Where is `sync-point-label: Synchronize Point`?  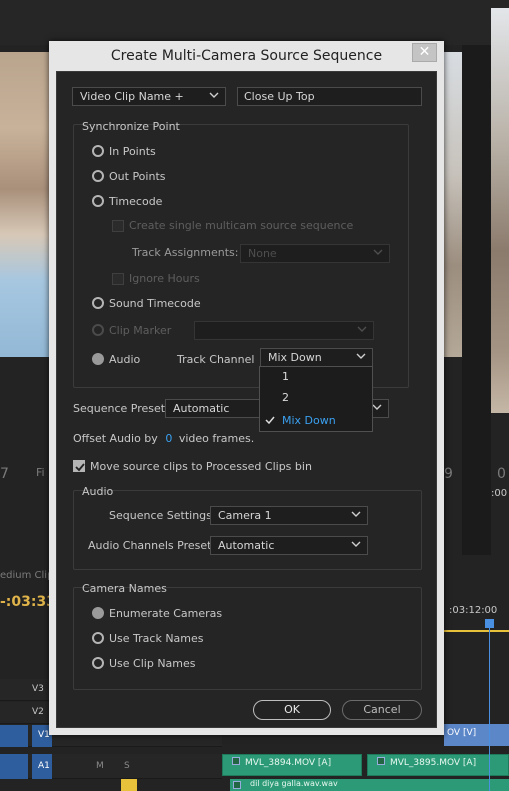
sync-point-label: Synchronize Point is located at coordinates (131, 126).